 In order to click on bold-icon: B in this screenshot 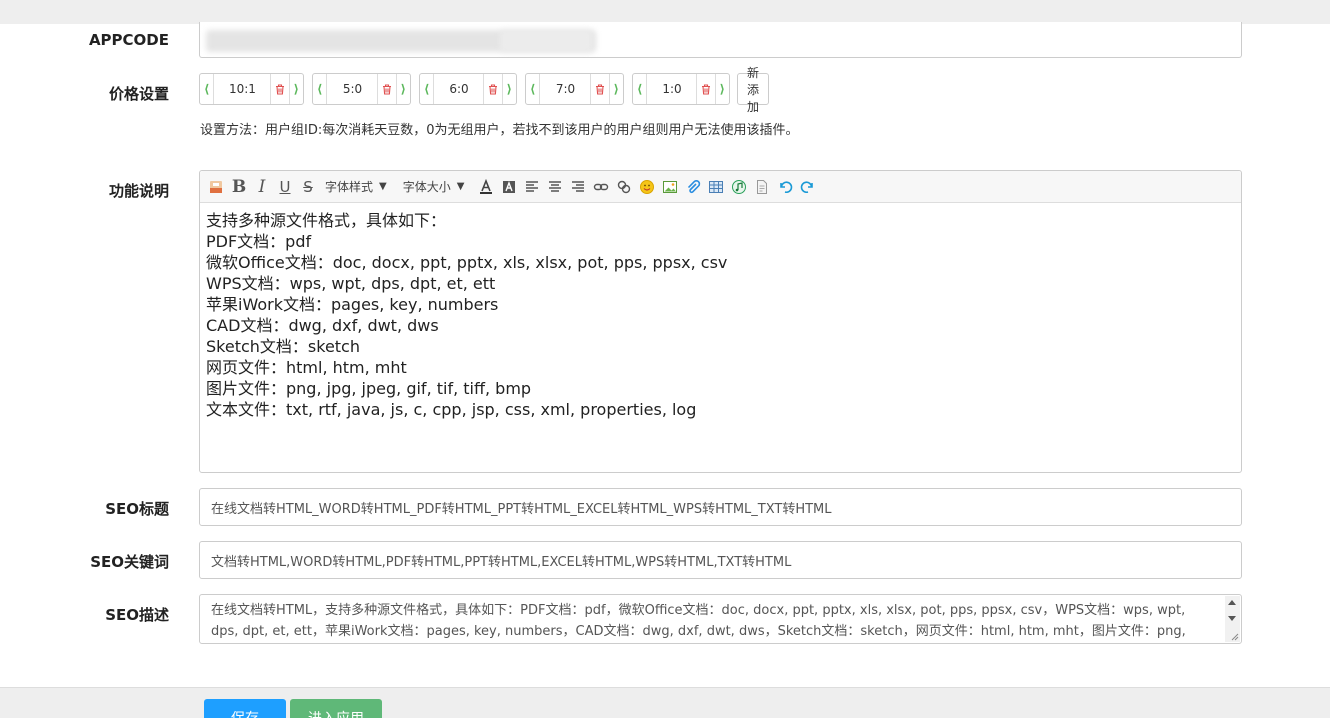, I will do `click(239, 187)`.